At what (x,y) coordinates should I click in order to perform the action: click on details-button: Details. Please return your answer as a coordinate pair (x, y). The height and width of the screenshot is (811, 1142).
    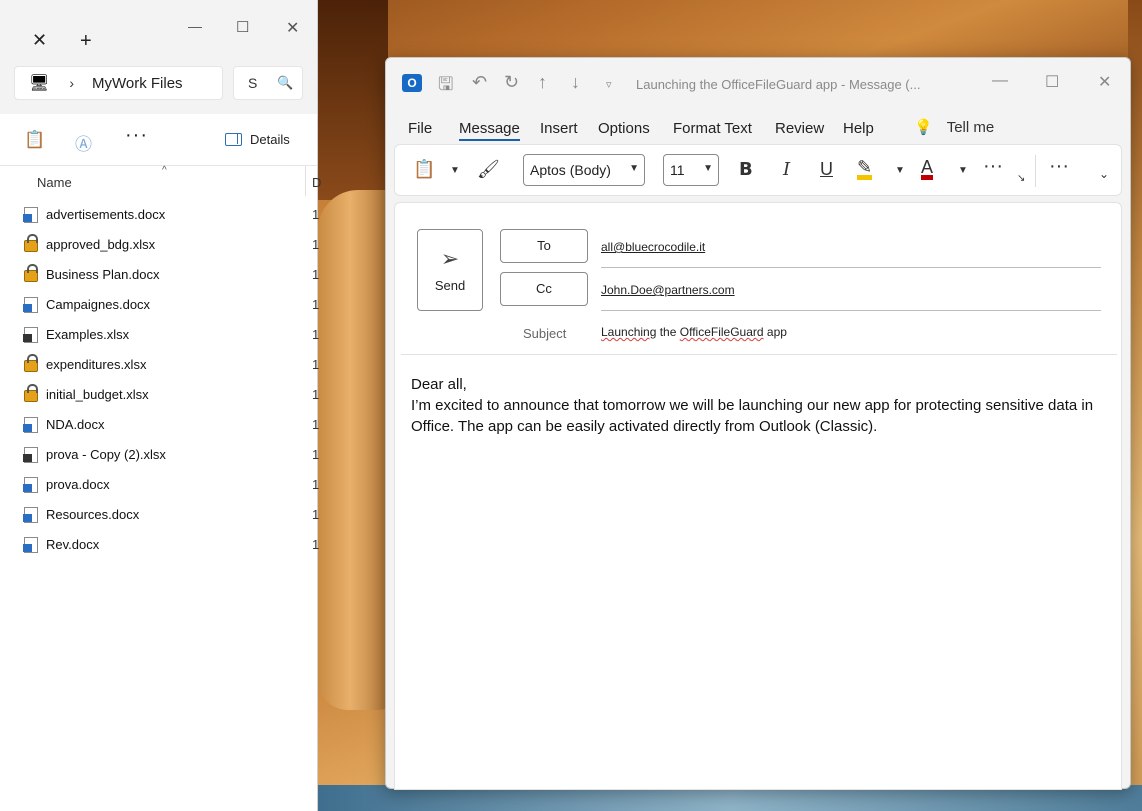
    Looking at the image, I should click on (257, 139).